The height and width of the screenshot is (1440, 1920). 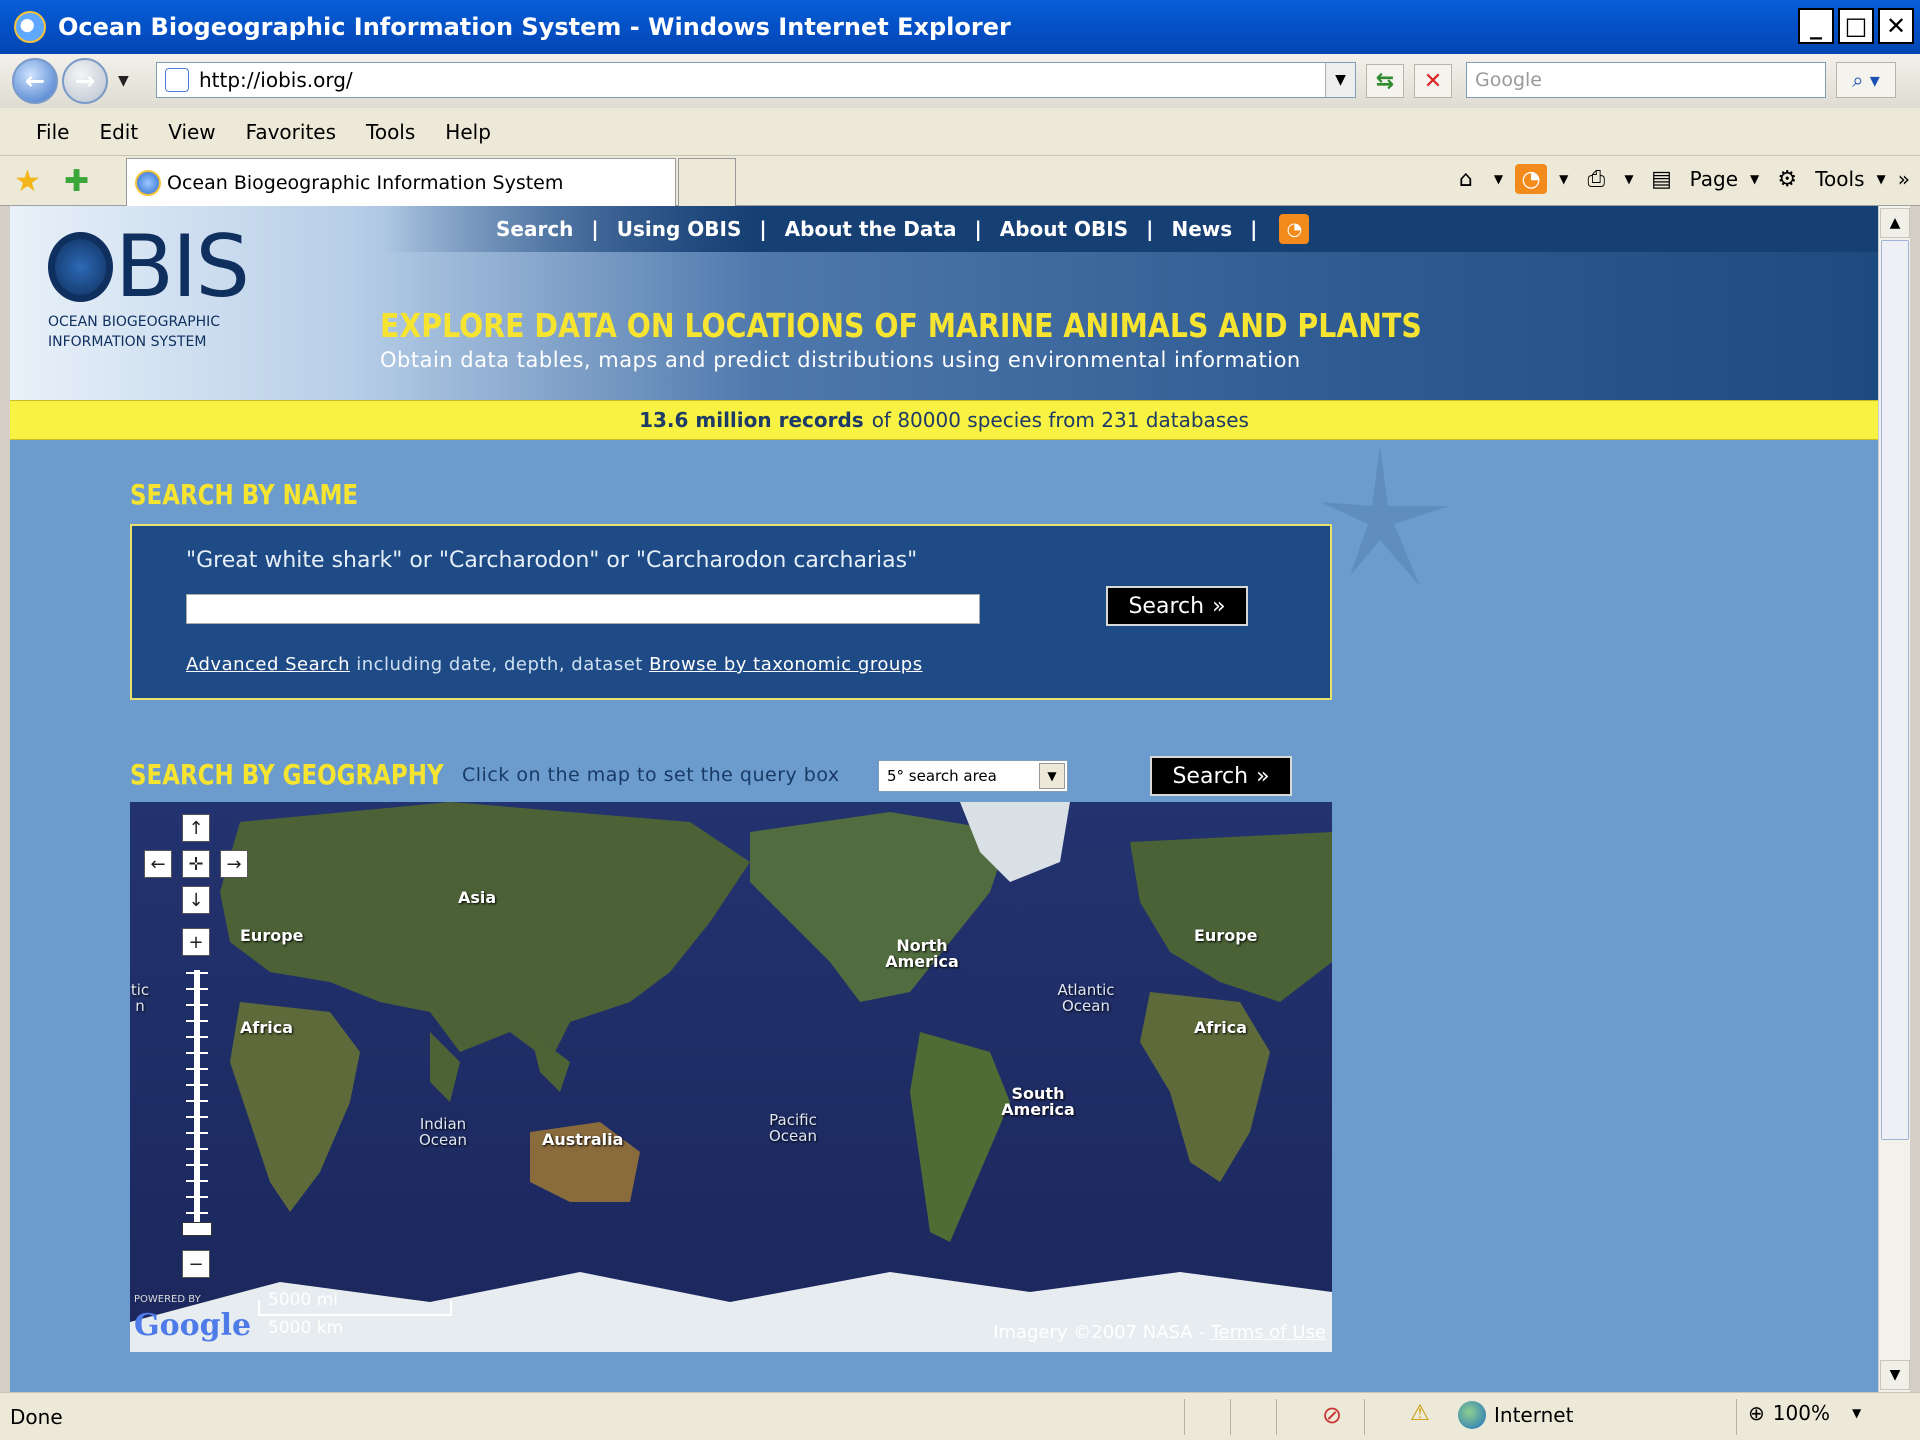 What do you see at coordinates (191, 132) in the screenshot?
I see `menu-view: View` at bounding box center [191, 132].